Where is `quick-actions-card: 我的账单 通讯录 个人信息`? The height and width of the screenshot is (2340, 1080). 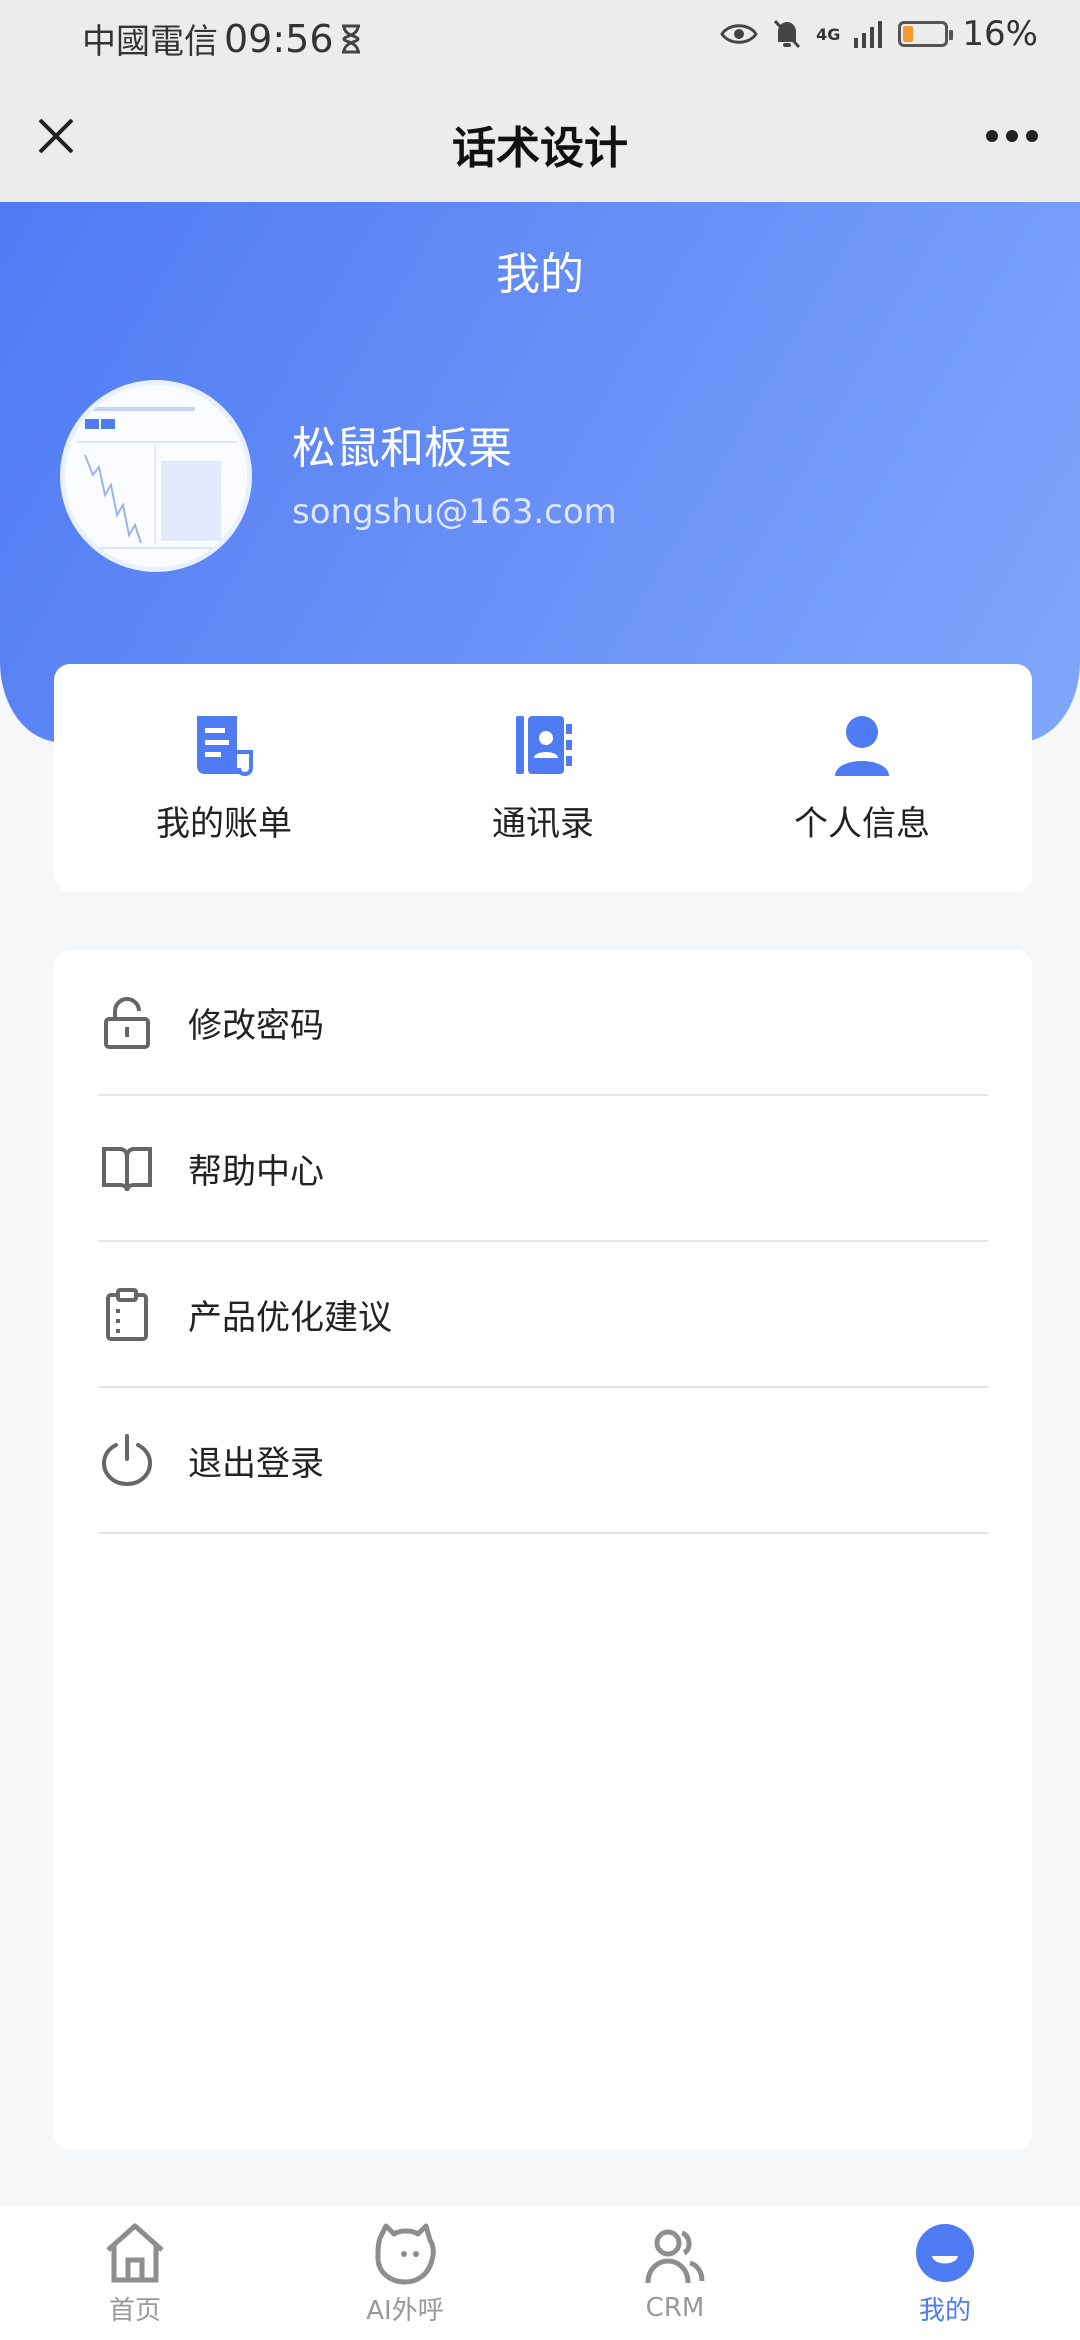
quick-actions-card: 我的账单 通讯录 个人信息 is located at coordinates (543, 778).